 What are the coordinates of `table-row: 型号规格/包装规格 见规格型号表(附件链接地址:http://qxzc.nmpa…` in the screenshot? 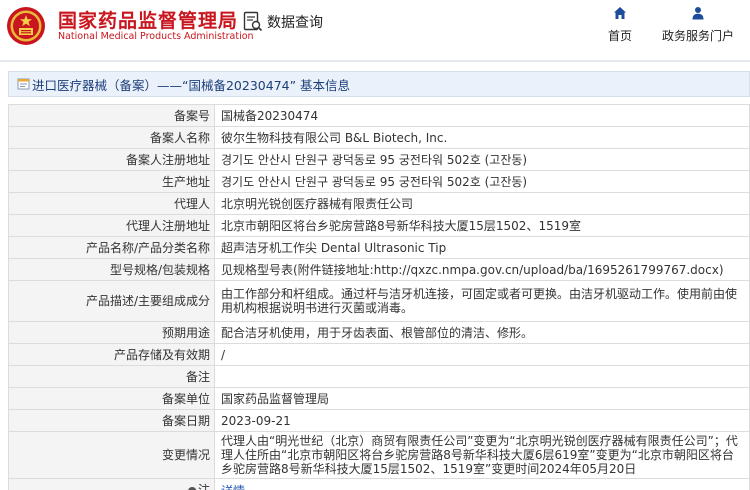 It's located at (379, 269).